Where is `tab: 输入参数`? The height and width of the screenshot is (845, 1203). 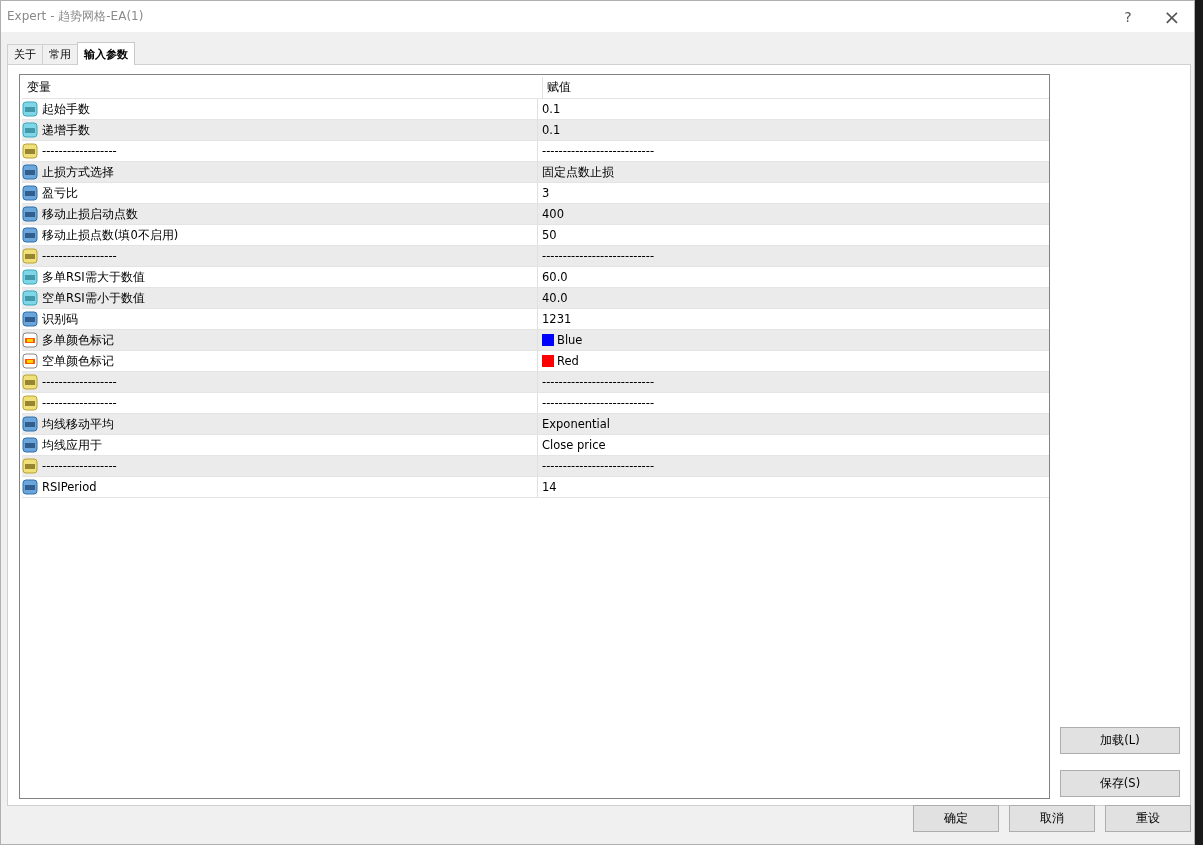 tab: 输入参数 is located at coordinates (106, 53).